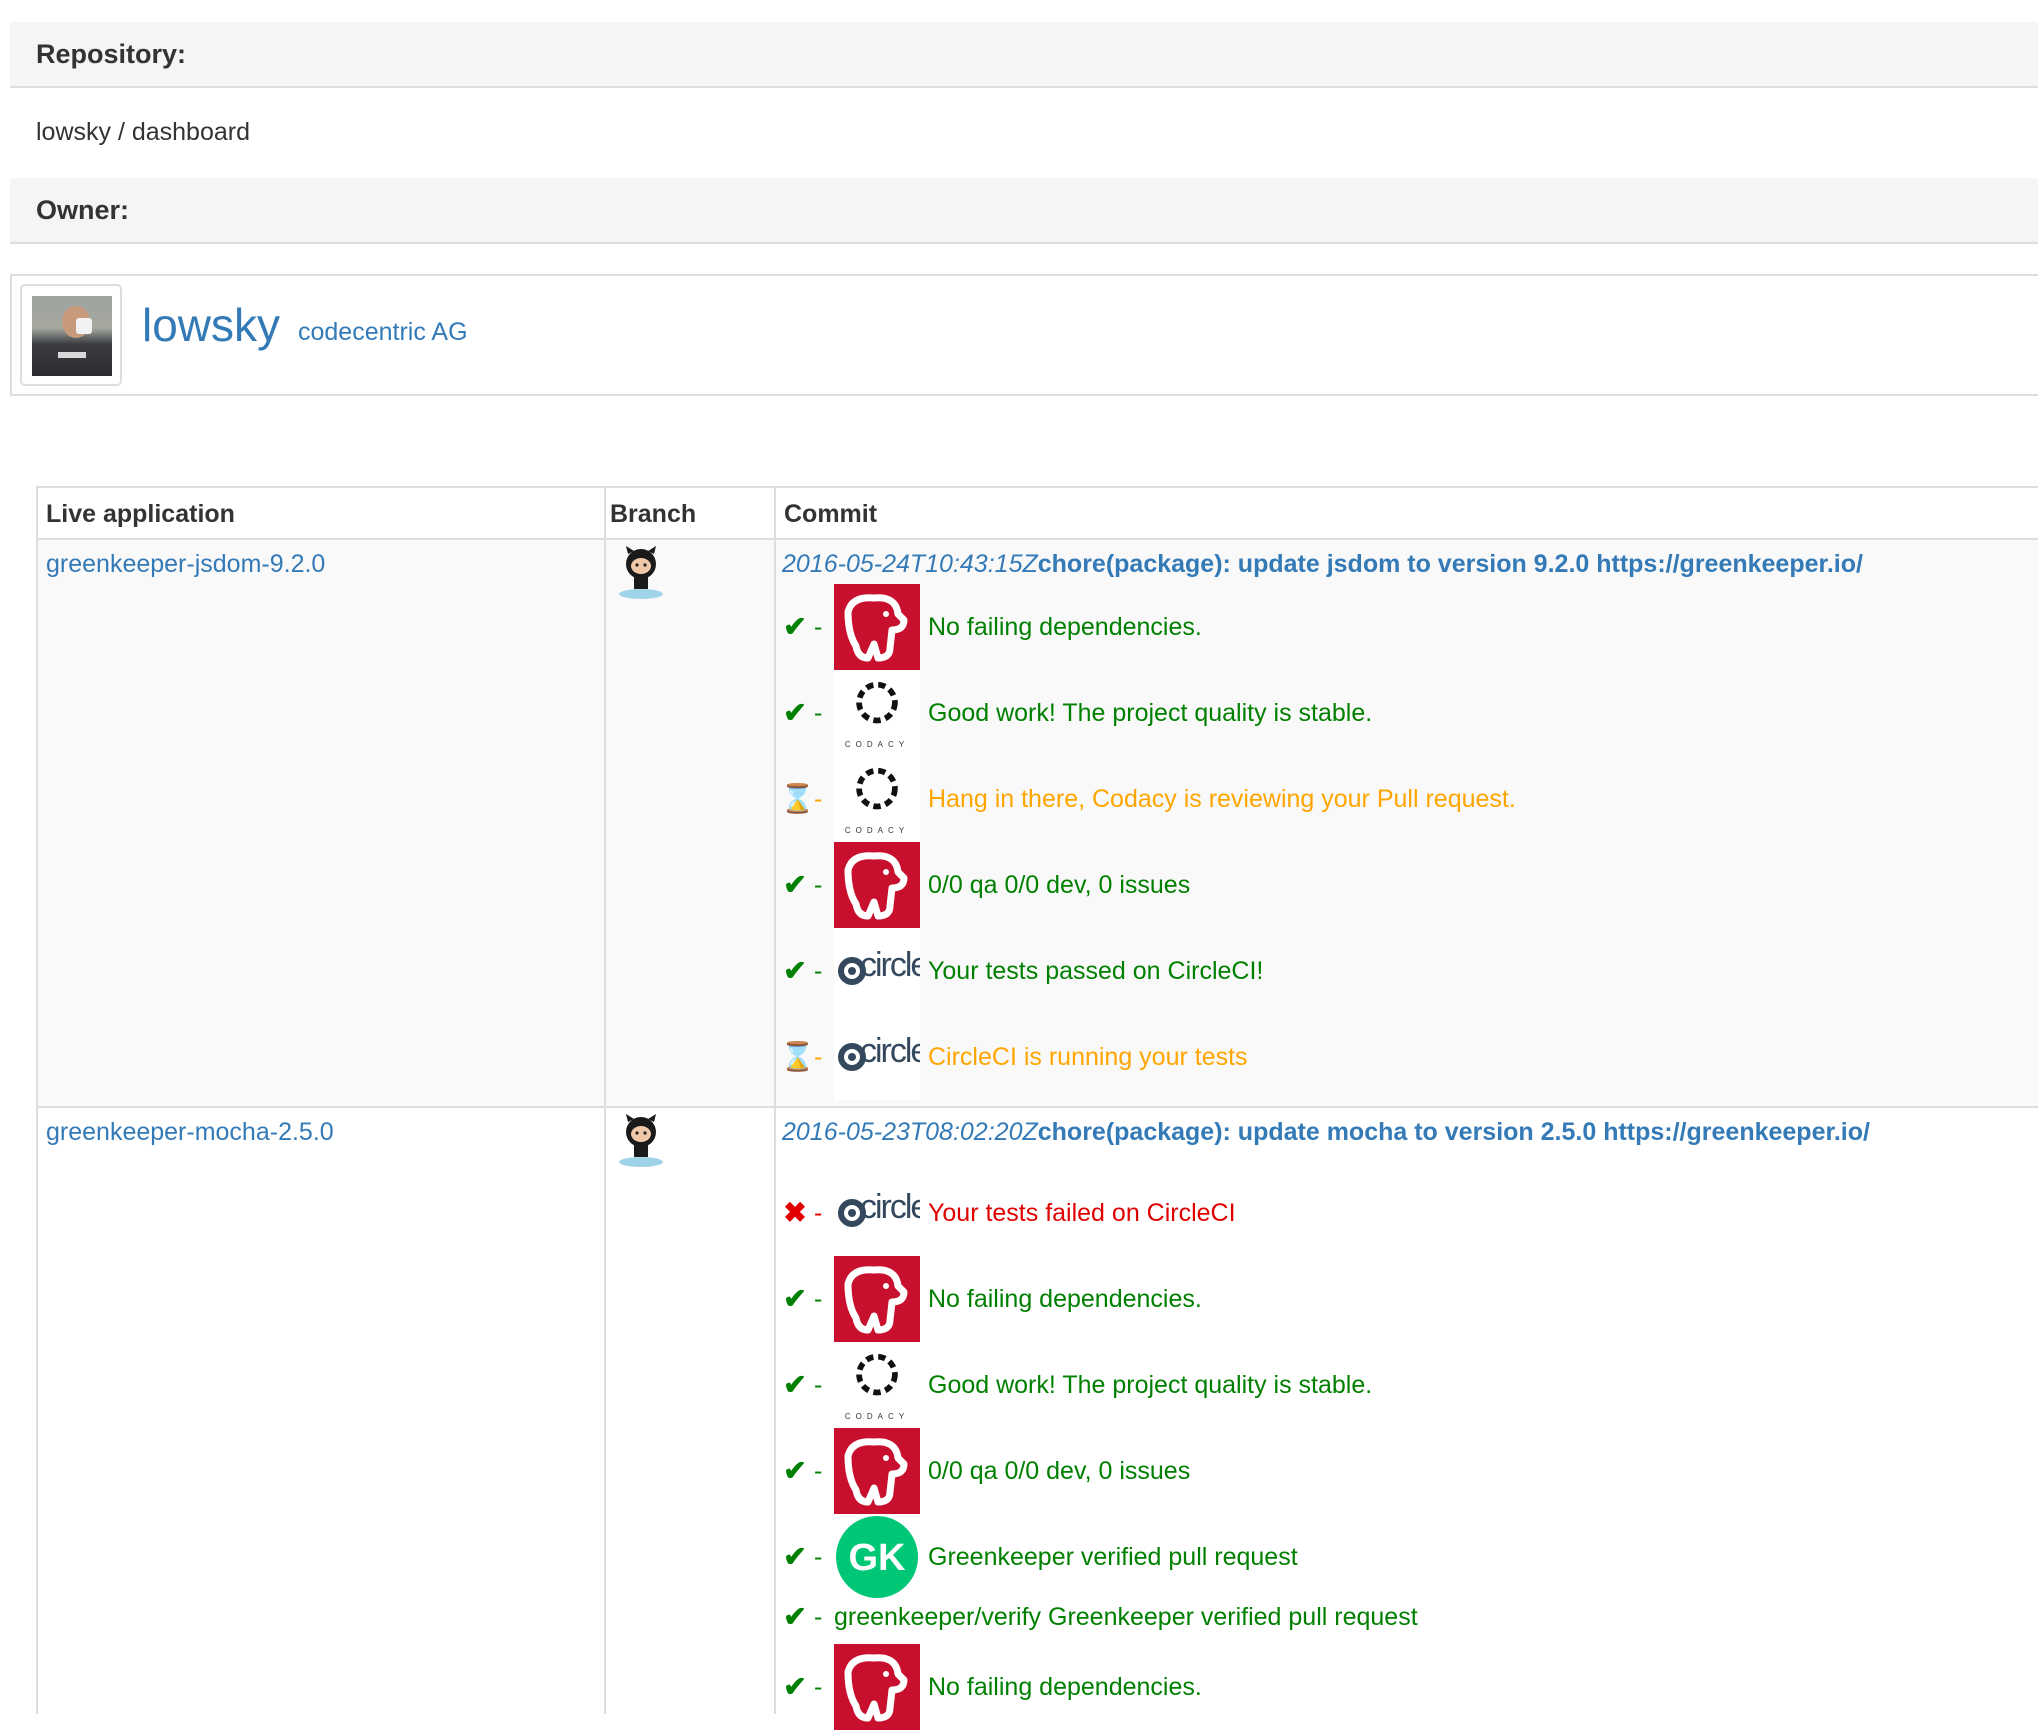 The width and height of the screenshot is (2038, 1730). What do you see at coordinates (143, 132) in the screenshot?
I see `repository-name: lowsky / dashboard` at bounding box center [143, 132].